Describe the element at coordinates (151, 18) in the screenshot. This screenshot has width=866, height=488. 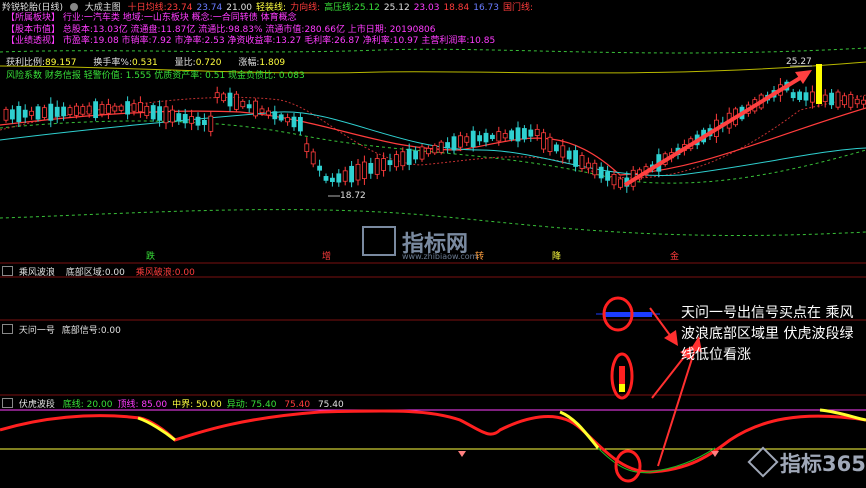
I see `info-row-sector: 【所属板块】 行业:一汽车类 地域:一山东板块 概念:一合同转债 体育概念` at that location.